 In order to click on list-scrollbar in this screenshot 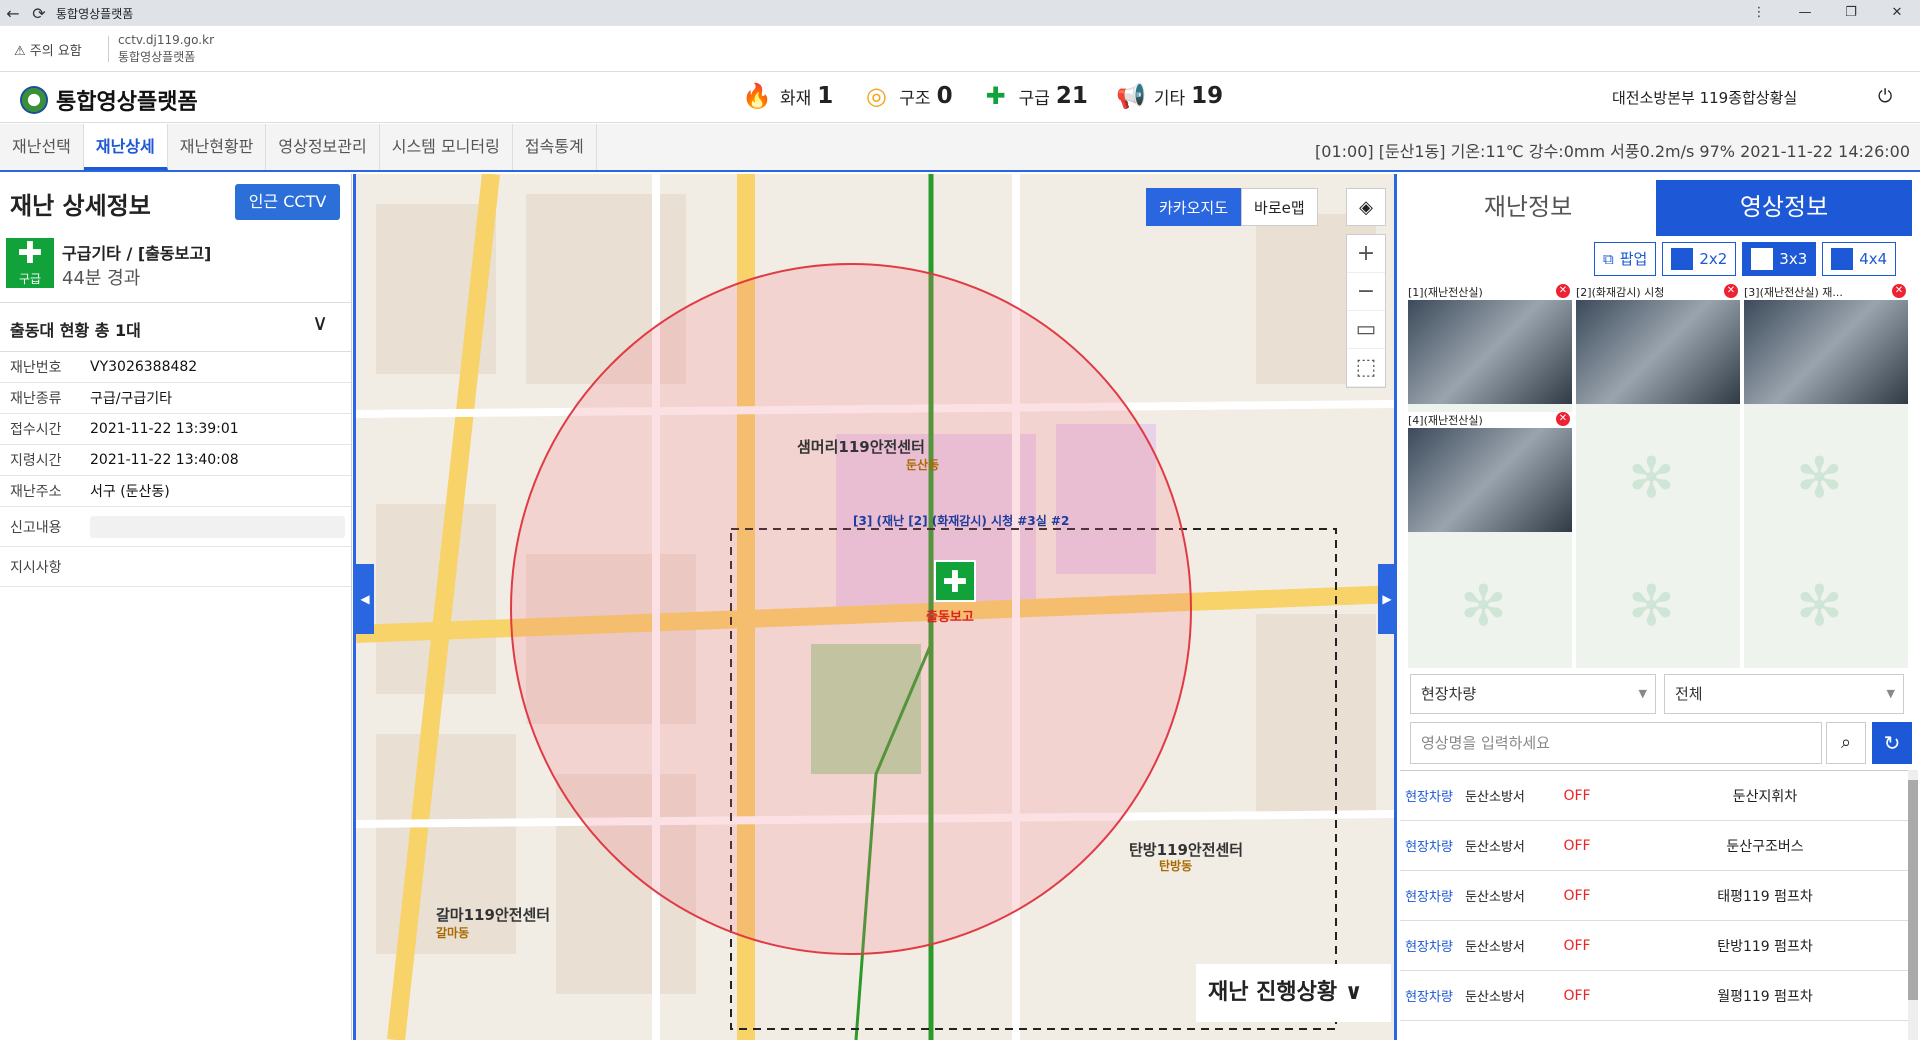, I will do `click(1913, 905)`.